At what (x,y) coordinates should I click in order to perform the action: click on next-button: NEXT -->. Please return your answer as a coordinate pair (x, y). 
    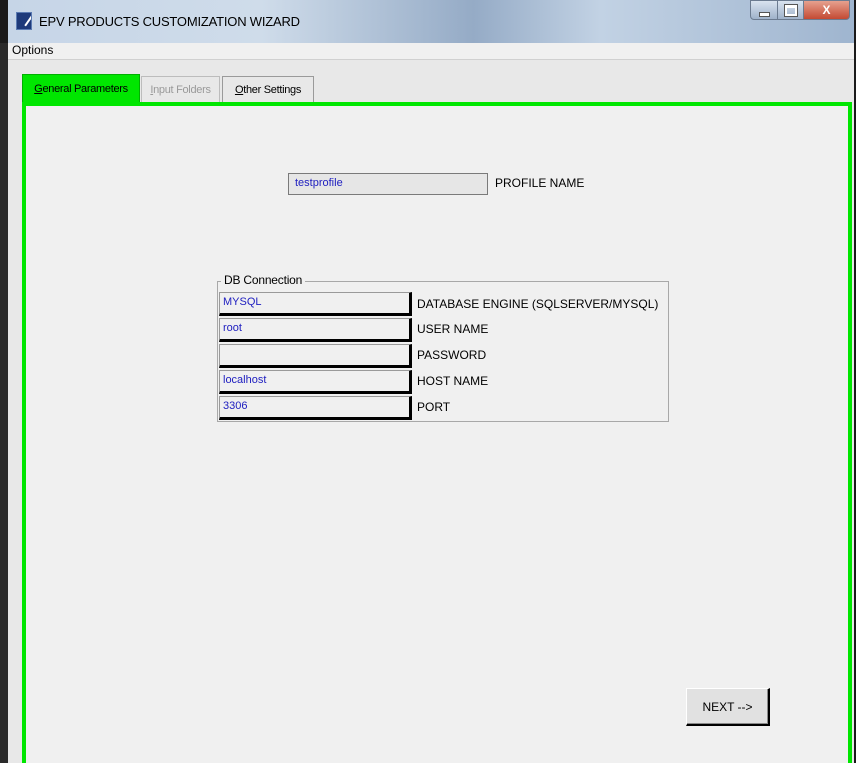
    Looking at the image, I should click on (728, 707).